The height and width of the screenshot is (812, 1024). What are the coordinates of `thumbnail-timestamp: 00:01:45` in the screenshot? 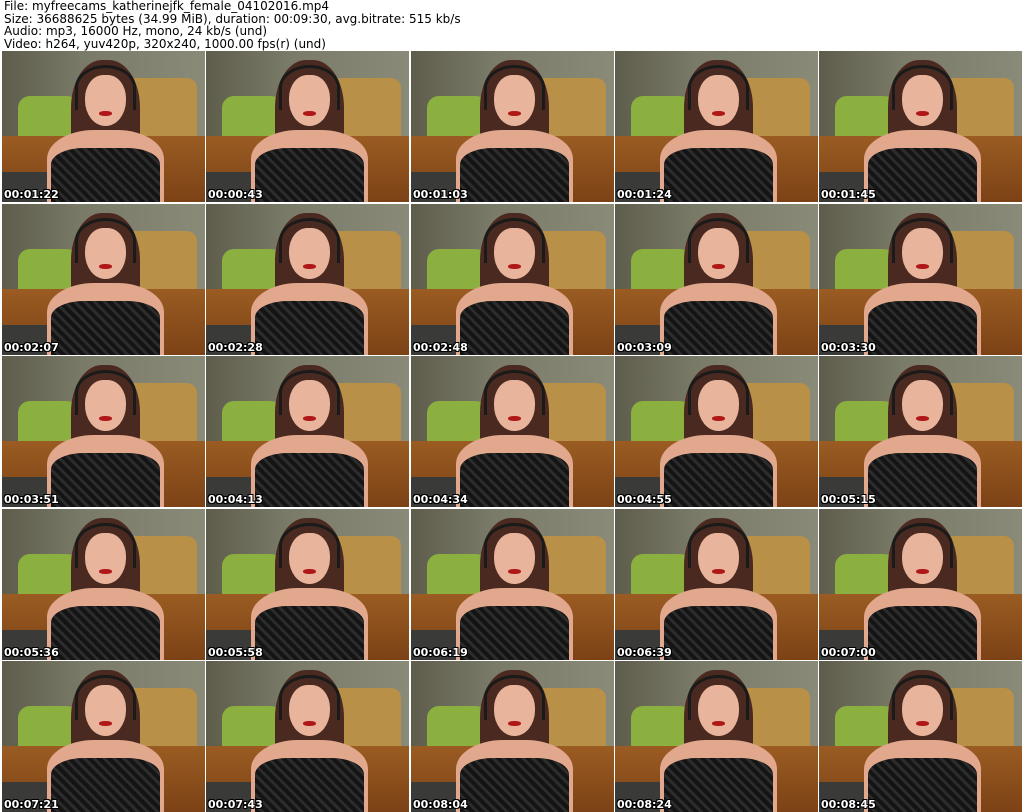 It's located at (848, 194).